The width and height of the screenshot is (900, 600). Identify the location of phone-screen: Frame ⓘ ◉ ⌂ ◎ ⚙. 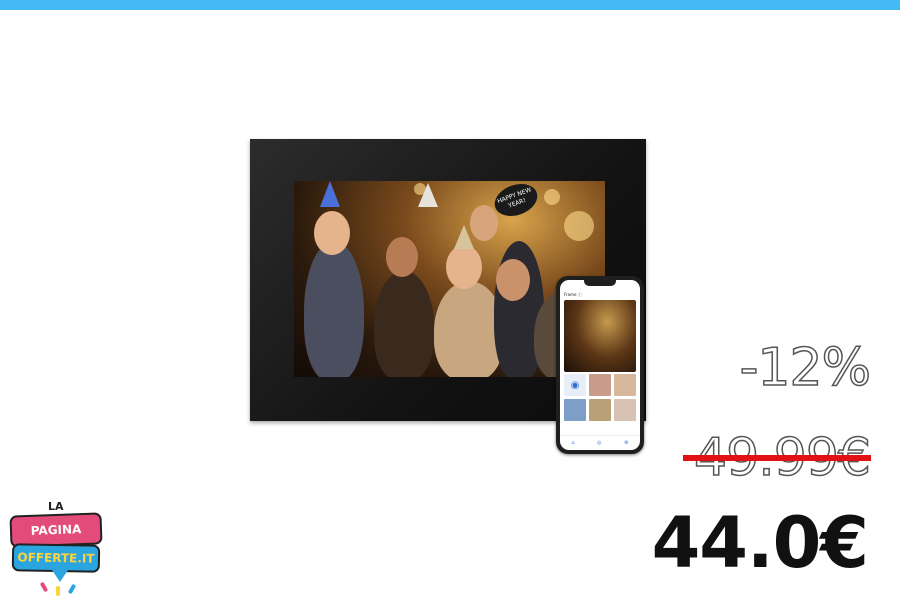
(600, 365).